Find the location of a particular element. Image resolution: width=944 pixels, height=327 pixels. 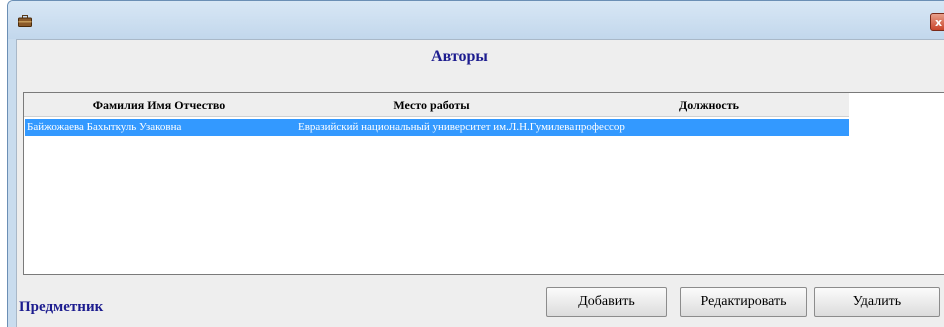

column-header-workplace: Место работы is located at coordinates (431, 105).